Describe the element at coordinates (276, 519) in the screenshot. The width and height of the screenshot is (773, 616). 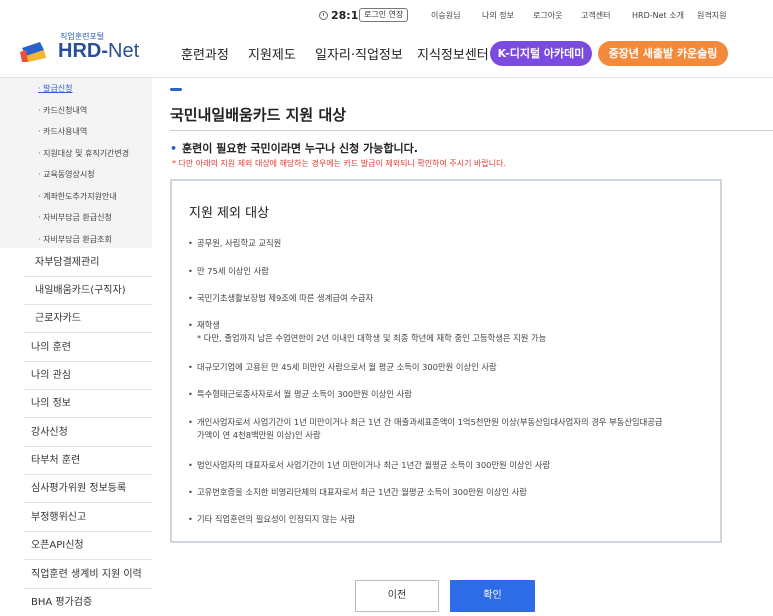
I see `list-item-text: 기타 직업훈련의 필요성이 인정되지 않는 사람` at that location.